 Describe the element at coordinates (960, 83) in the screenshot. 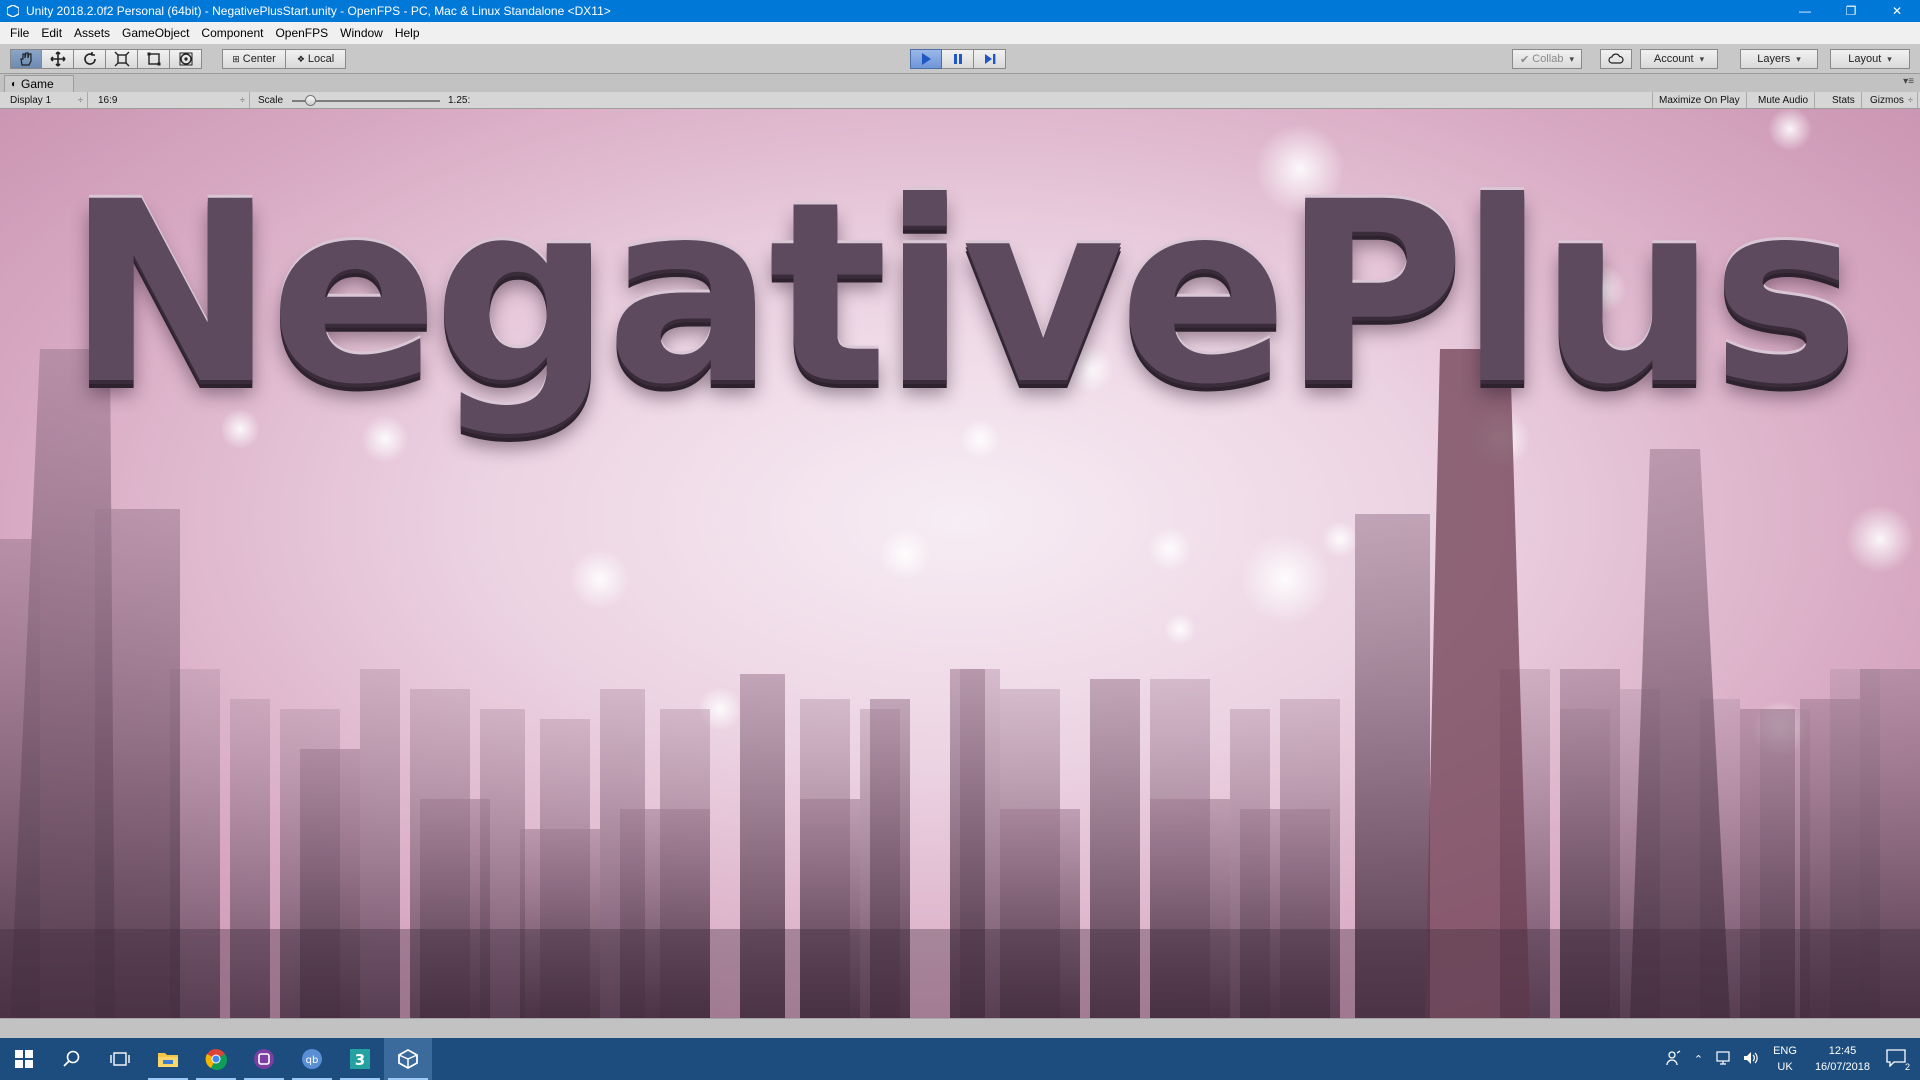

I see `game-tab-bar: ◐ Game ▾≡` at that location.